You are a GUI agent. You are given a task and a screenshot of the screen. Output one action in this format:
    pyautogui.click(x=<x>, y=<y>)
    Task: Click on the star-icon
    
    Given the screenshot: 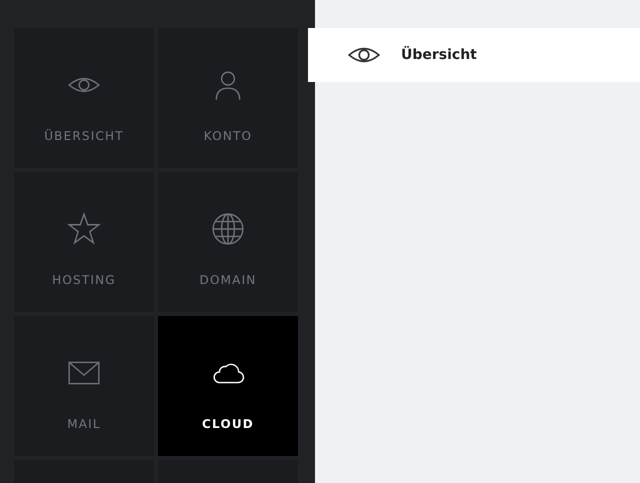 What is the action you would take?
    pyautogui.click(x=84, y=229)
    